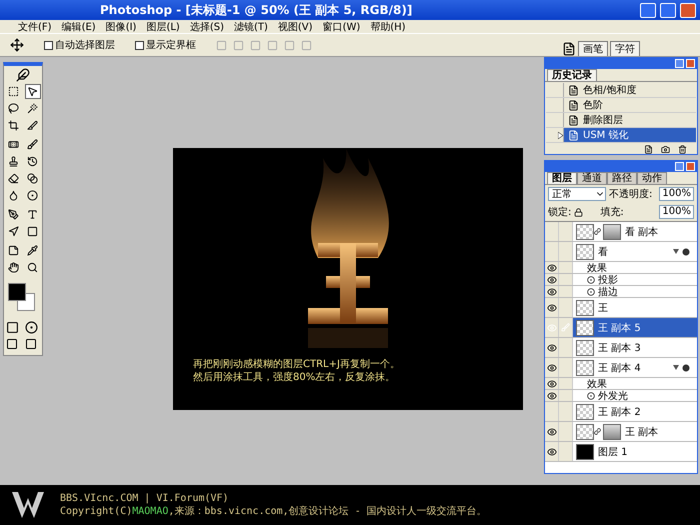 This screenshot has height=525, width=700. What do you see at coordinates (579, 212) in the screenshot?
I see `lock-icon` at bounding box center [579, 212].